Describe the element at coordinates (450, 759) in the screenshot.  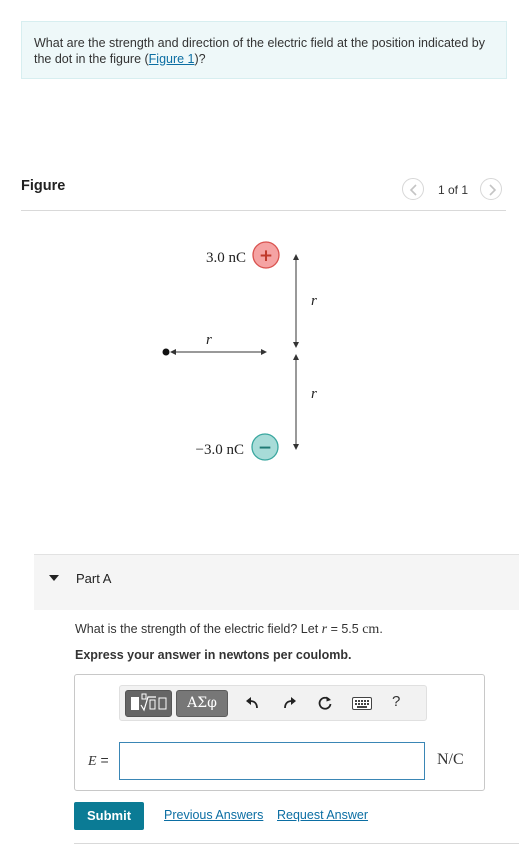
I see `answer-unit: N/C` at that location.